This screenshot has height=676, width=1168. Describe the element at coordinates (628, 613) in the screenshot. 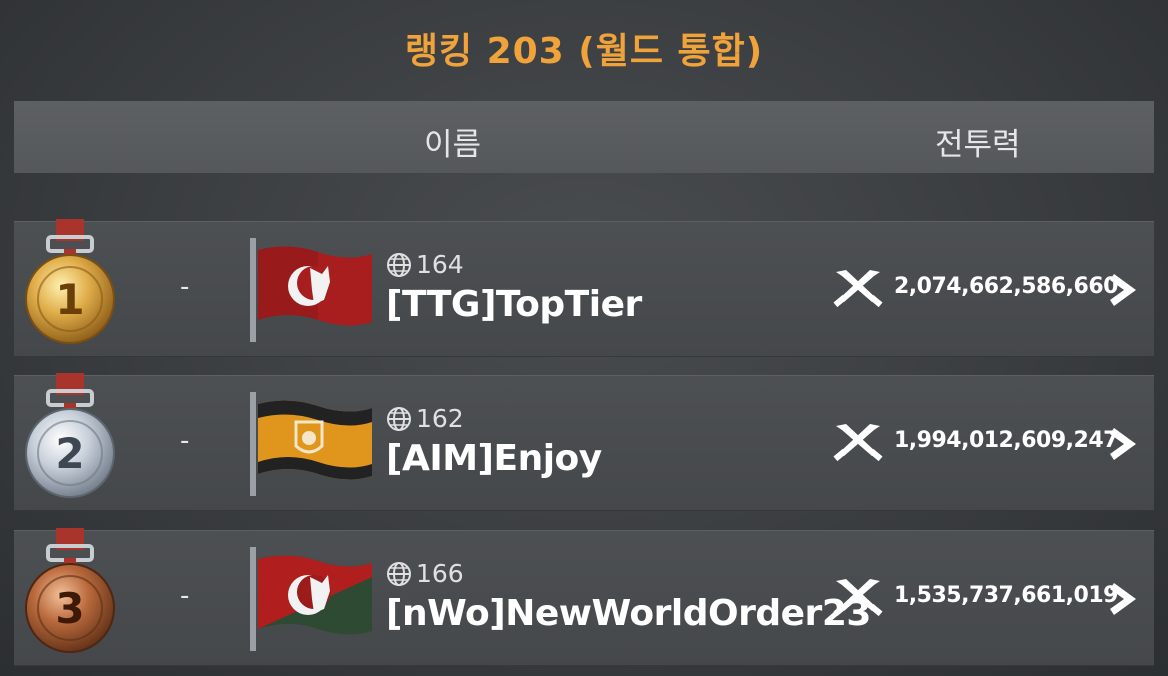

I see `player-name: [nWo]NewWorldOrder23` at that location.